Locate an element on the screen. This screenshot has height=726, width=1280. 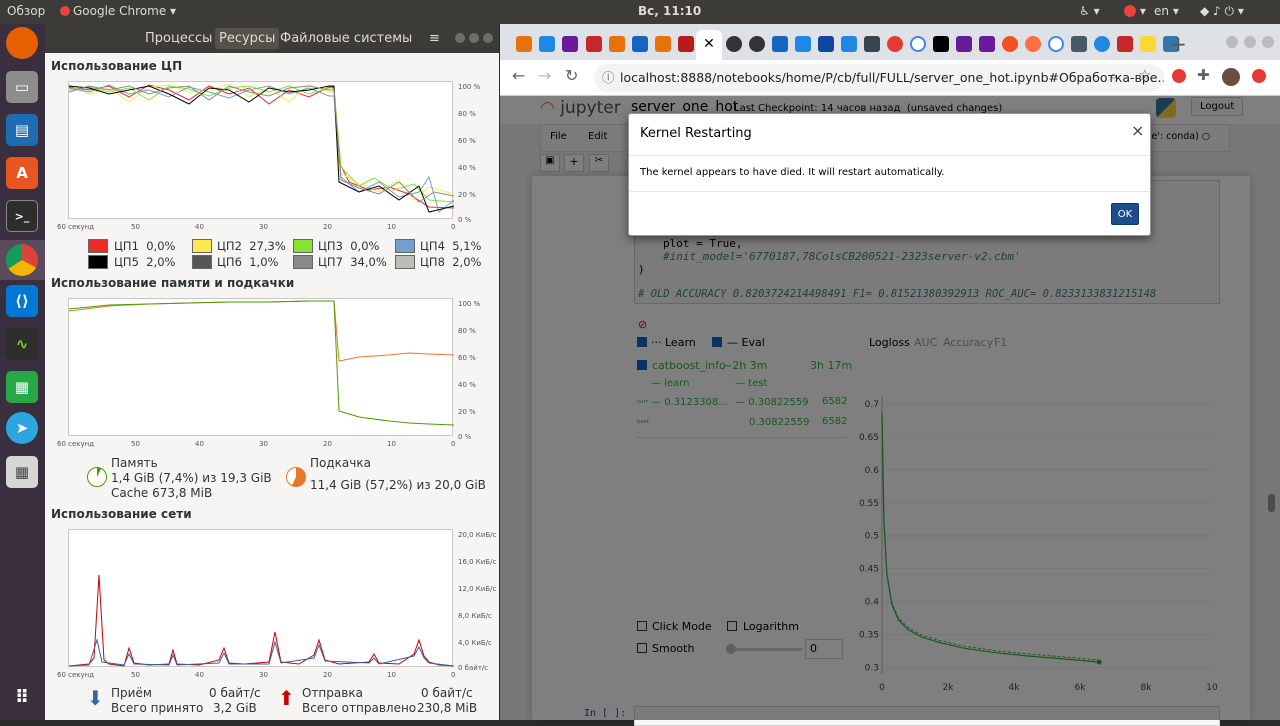
receive-label: Приём is located at coordinates (131, 693).